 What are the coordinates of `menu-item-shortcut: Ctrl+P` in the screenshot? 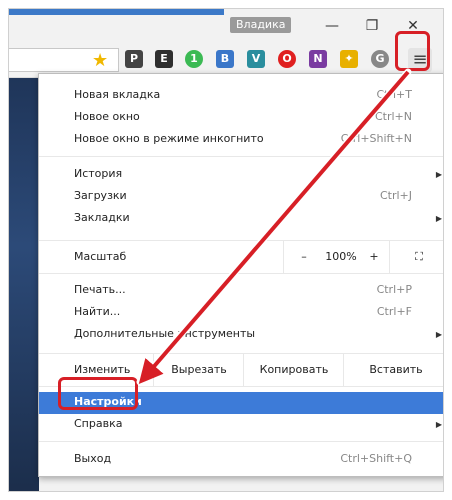 It's located at (394, 289).